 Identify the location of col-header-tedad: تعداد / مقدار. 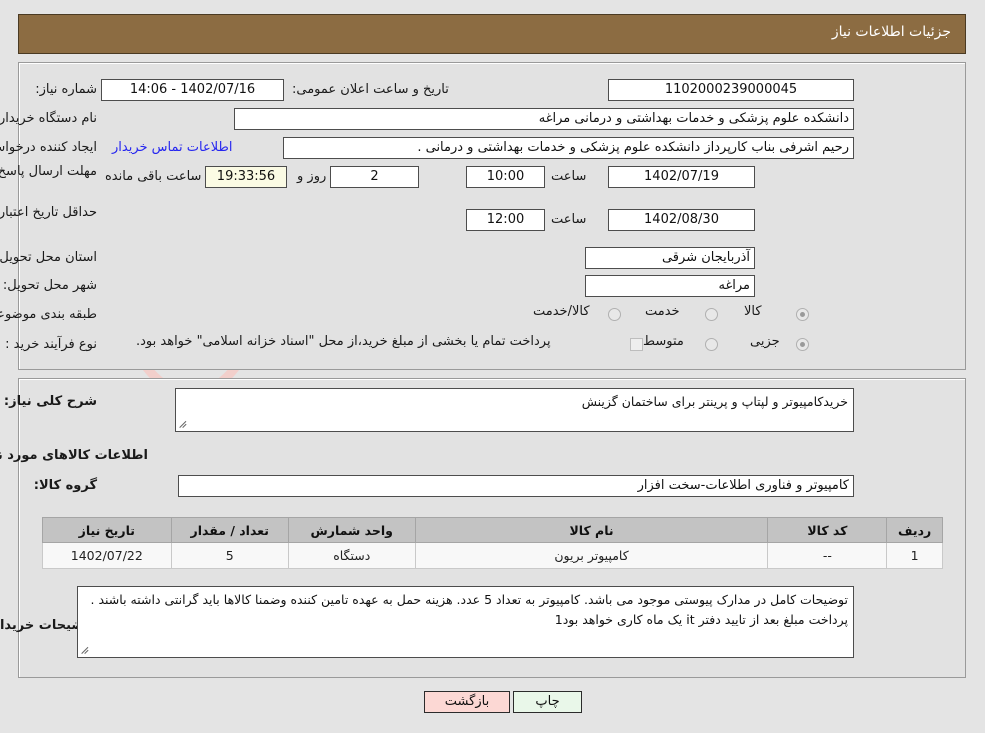
(229, 530).